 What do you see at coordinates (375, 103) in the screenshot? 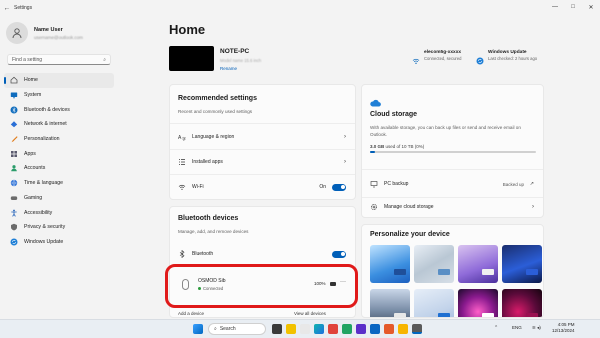
I see `cloud-icon` at bounding box center [375, 103].